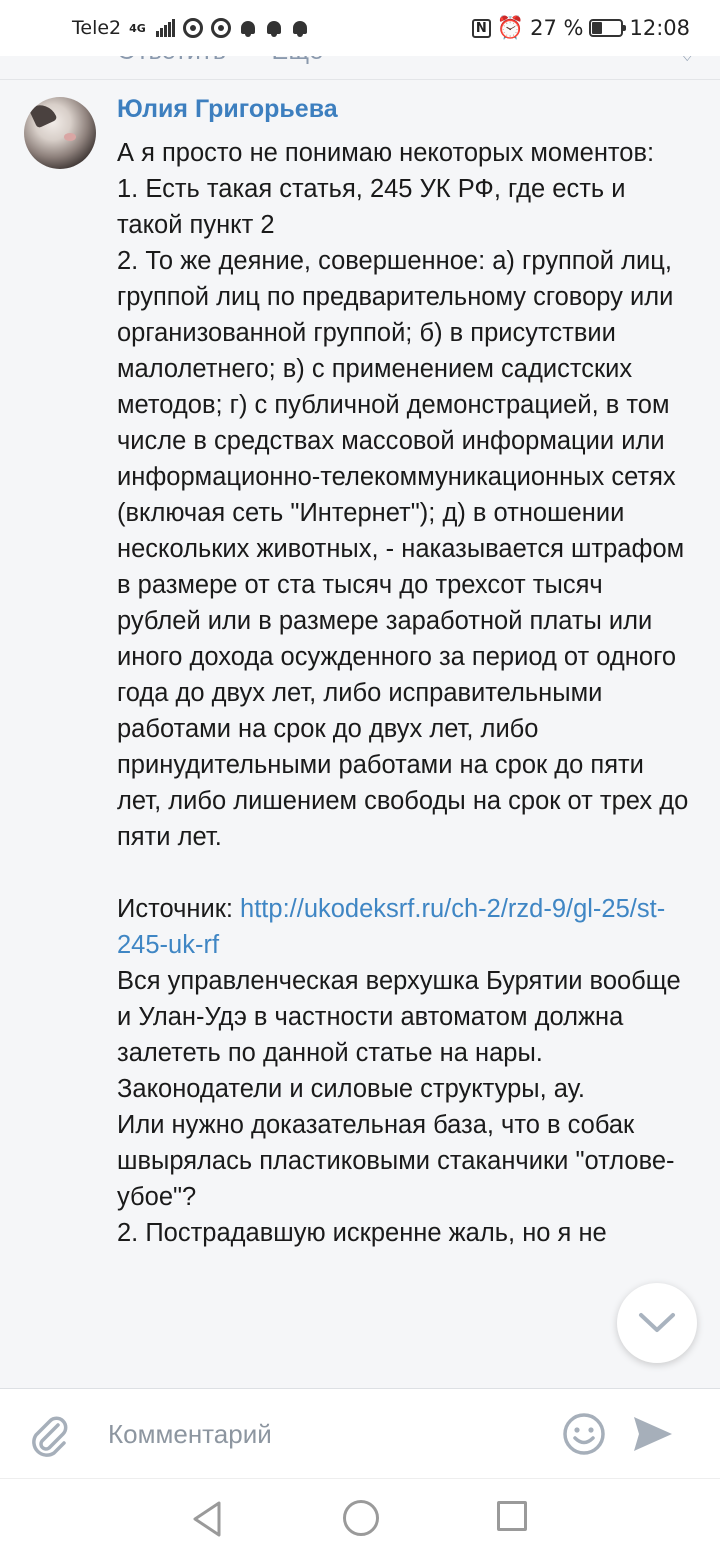 This screenshot has width=720, height=1560. I want to click on chrome-notification-icon, so click(220, 28).